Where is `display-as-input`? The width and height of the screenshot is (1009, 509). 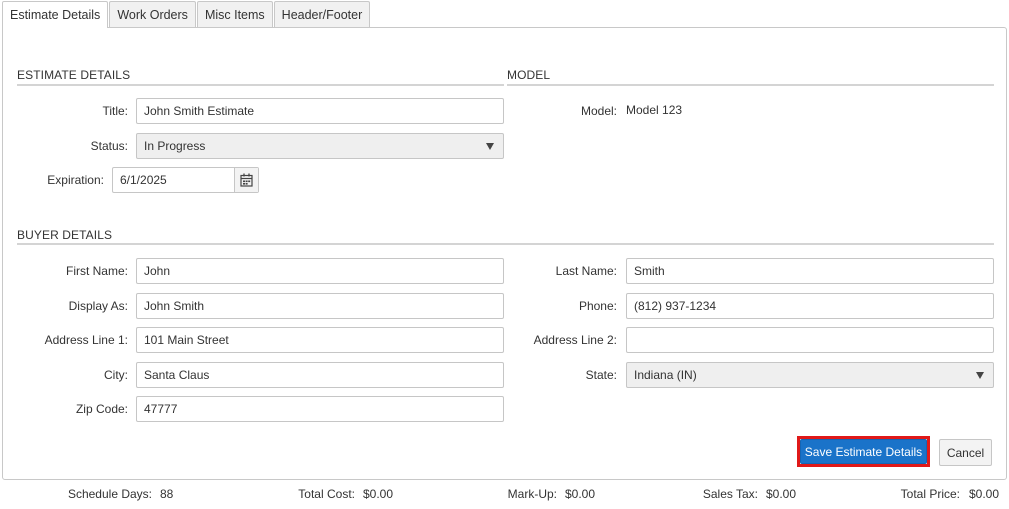 display-as-input is located at coordinates (320, 306).